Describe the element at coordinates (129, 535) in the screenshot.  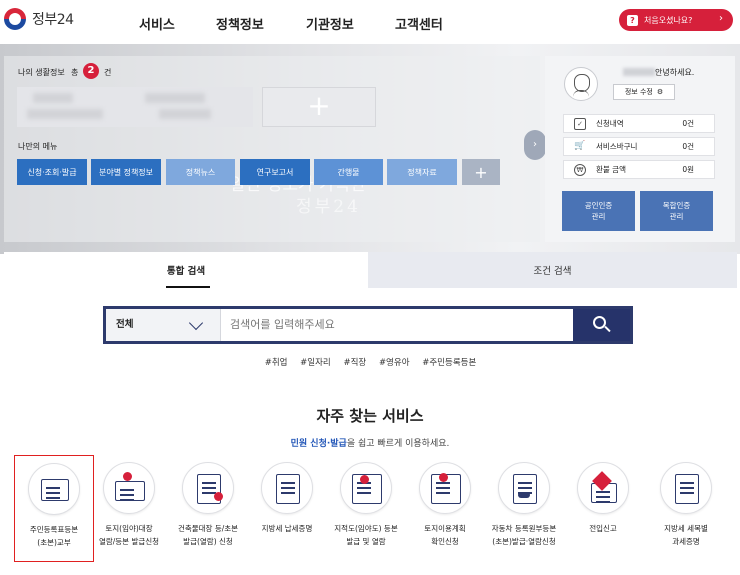
I see `service-name: 토지(임야)대장 열람/등본 발급신청` at that location.